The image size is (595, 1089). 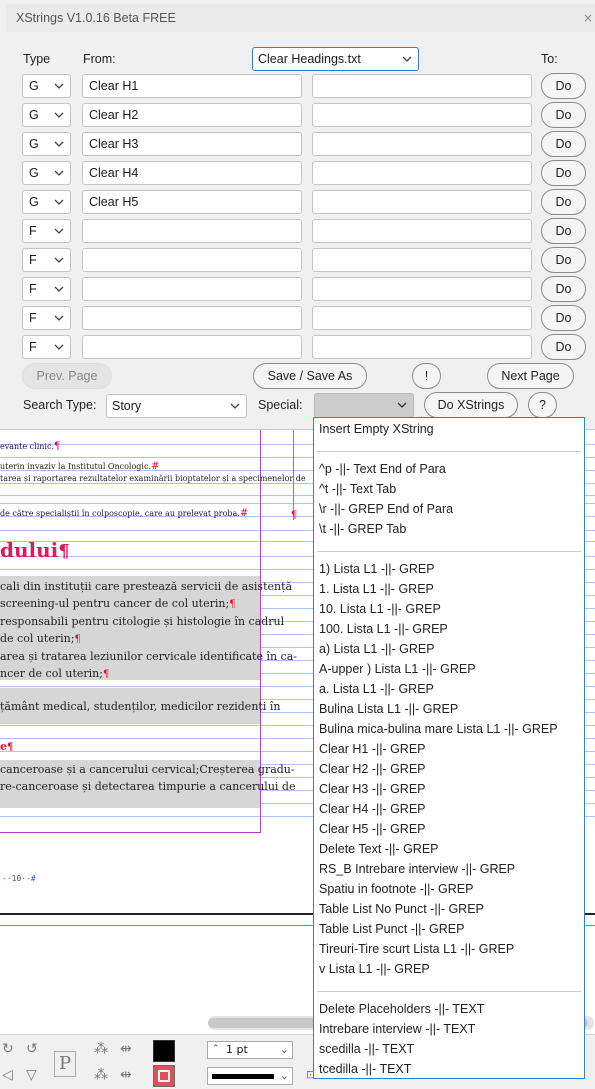 I want to click on chevron-down-icon, so click(x=59, y=144).